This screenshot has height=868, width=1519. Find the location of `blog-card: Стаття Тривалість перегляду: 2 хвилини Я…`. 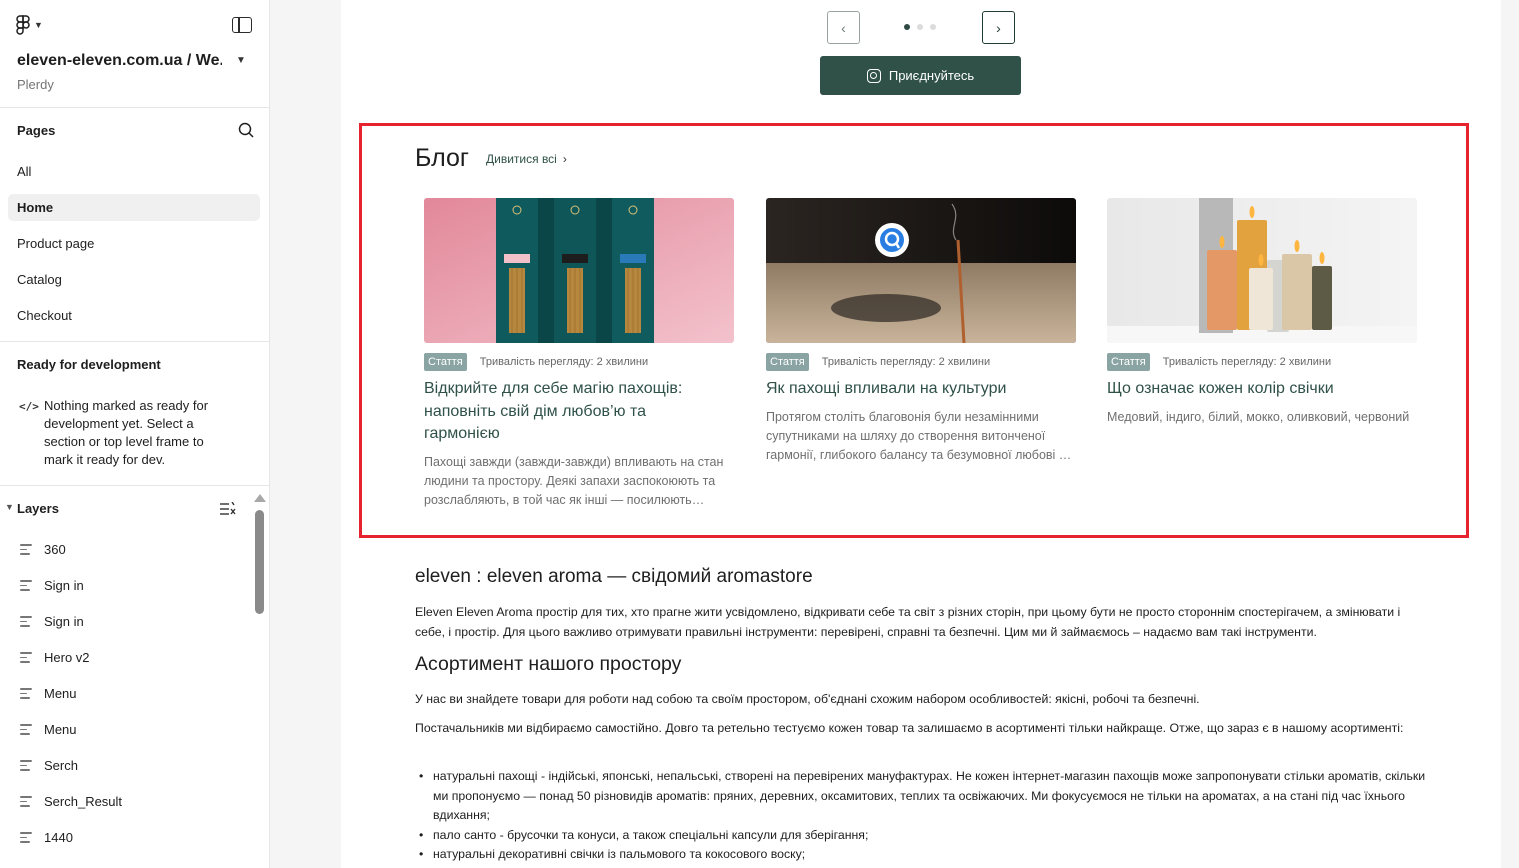

blog-card: Стаття Тривалість перегляду: 2 хвилини Я… is located at coordinates (921, 358).